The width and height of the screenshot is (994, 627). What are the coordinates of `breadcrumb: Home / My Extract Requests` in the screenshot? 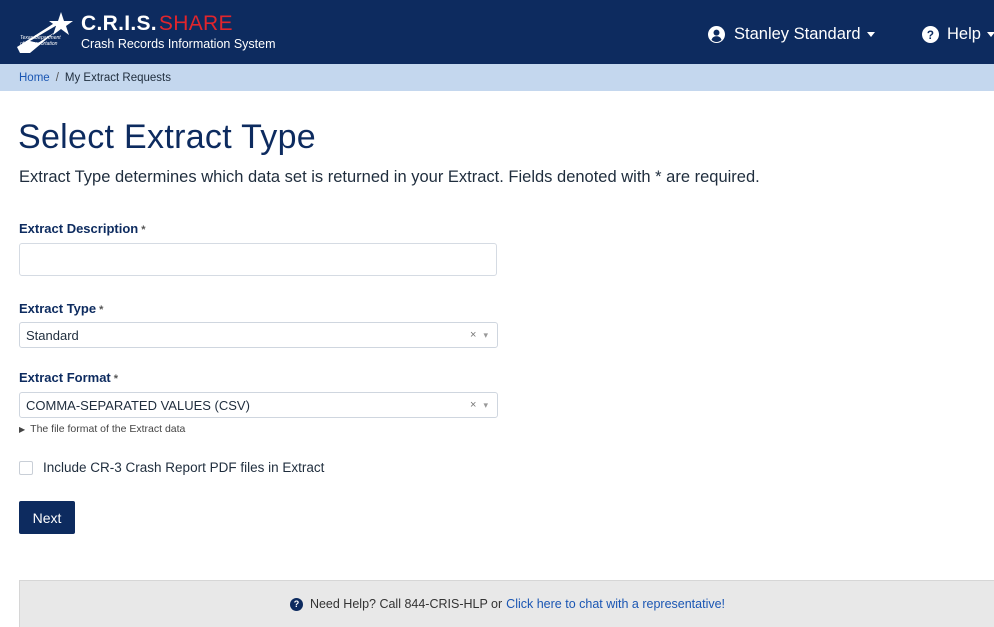 It's located at (497, 77).